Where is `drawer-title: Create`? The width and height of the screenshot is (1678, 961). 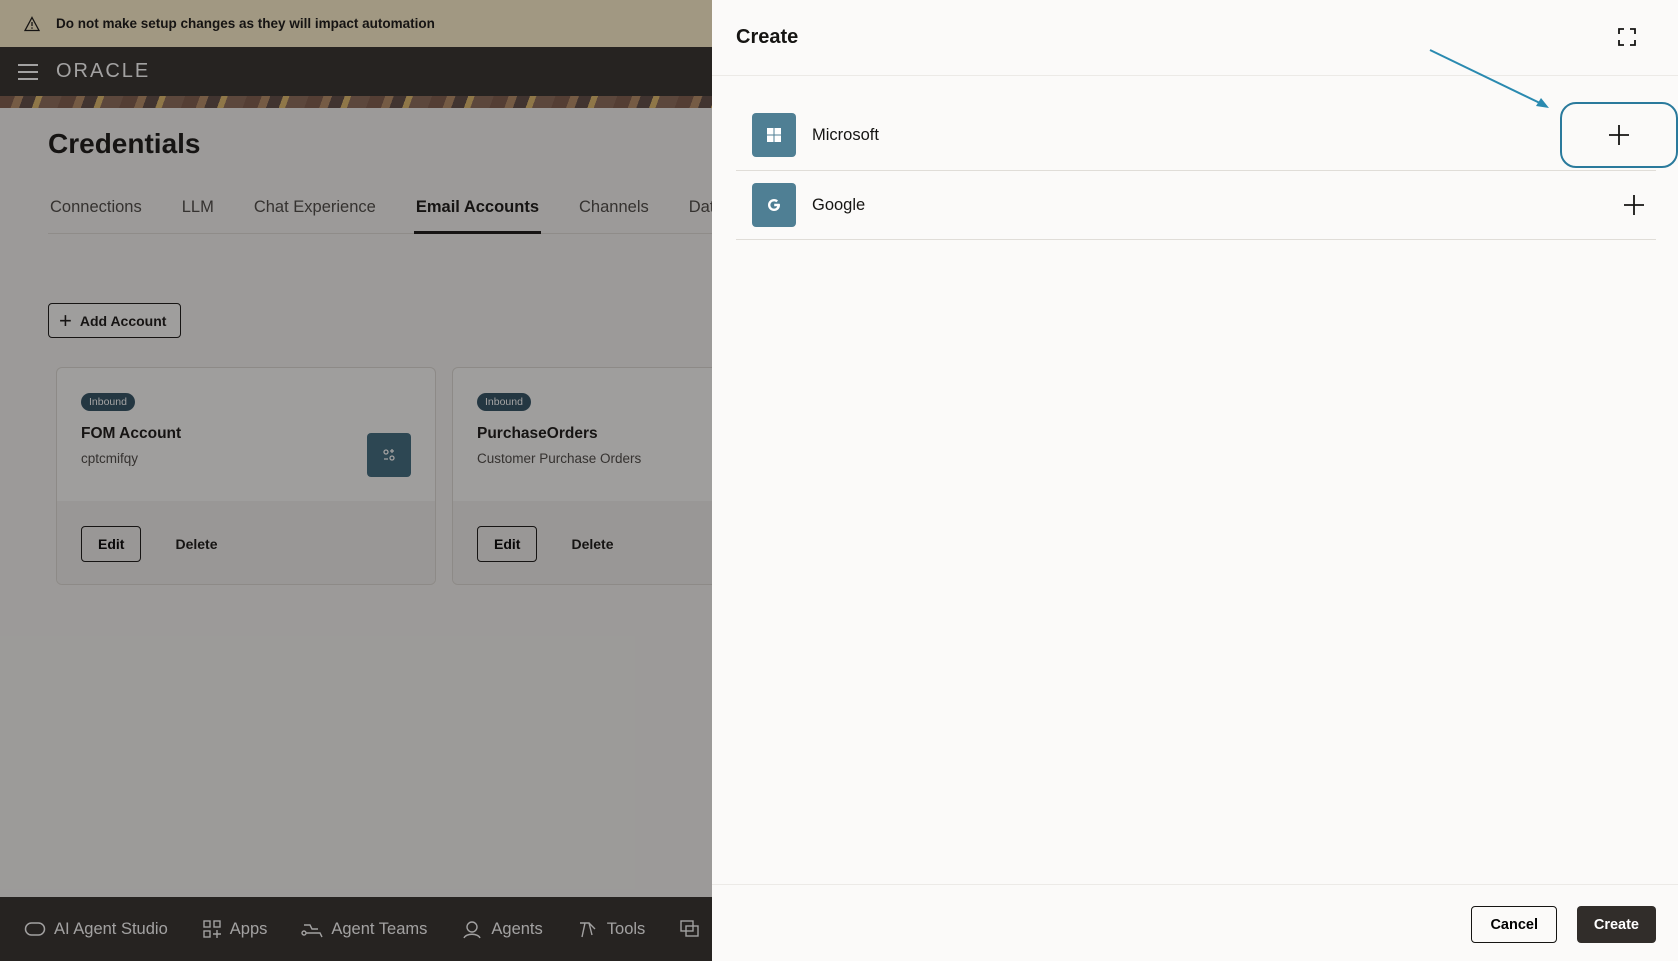
drawer-title: Create is located at coordinates (767, 37).